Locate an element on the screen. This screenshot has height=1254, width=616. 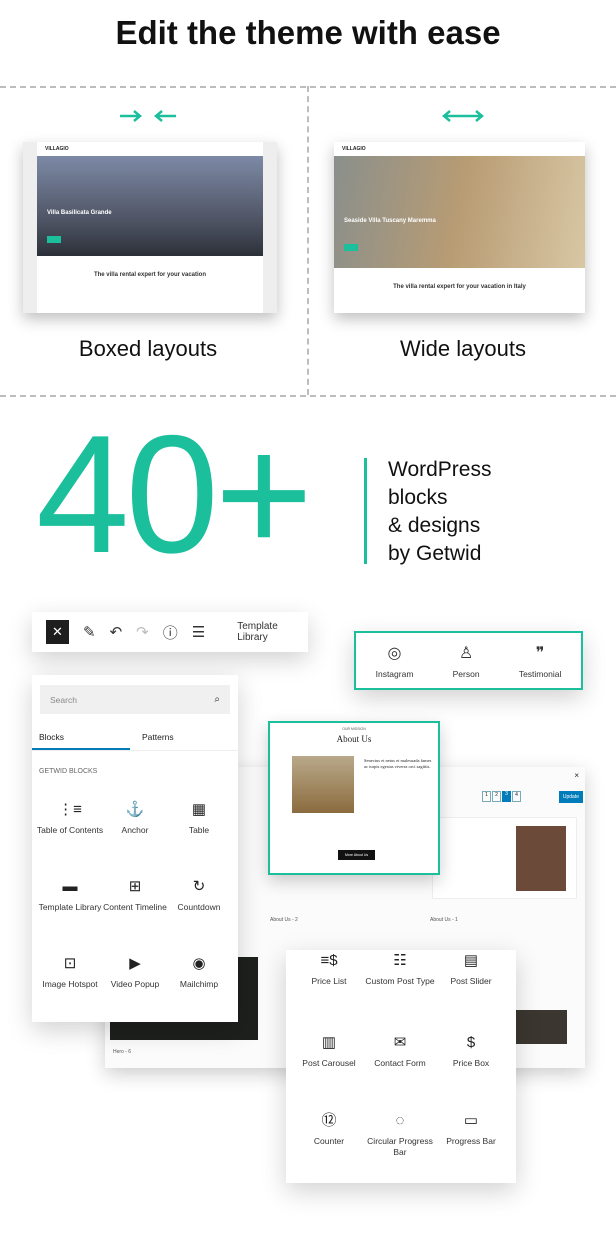
close-icon: ✕ is located at coordinates (57, 632).